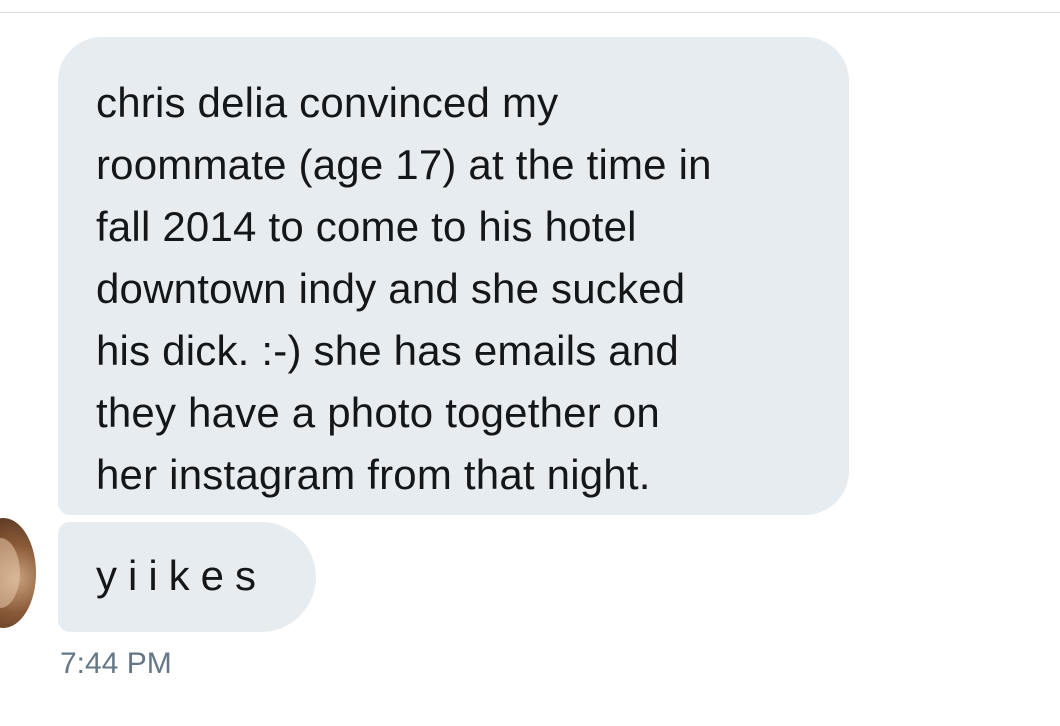 The height and width of the screenshot is (726, 1060). What do you see at coordinates (18, 573) in the screenshot?
I see `avatar` at bounding box center [18, 573].